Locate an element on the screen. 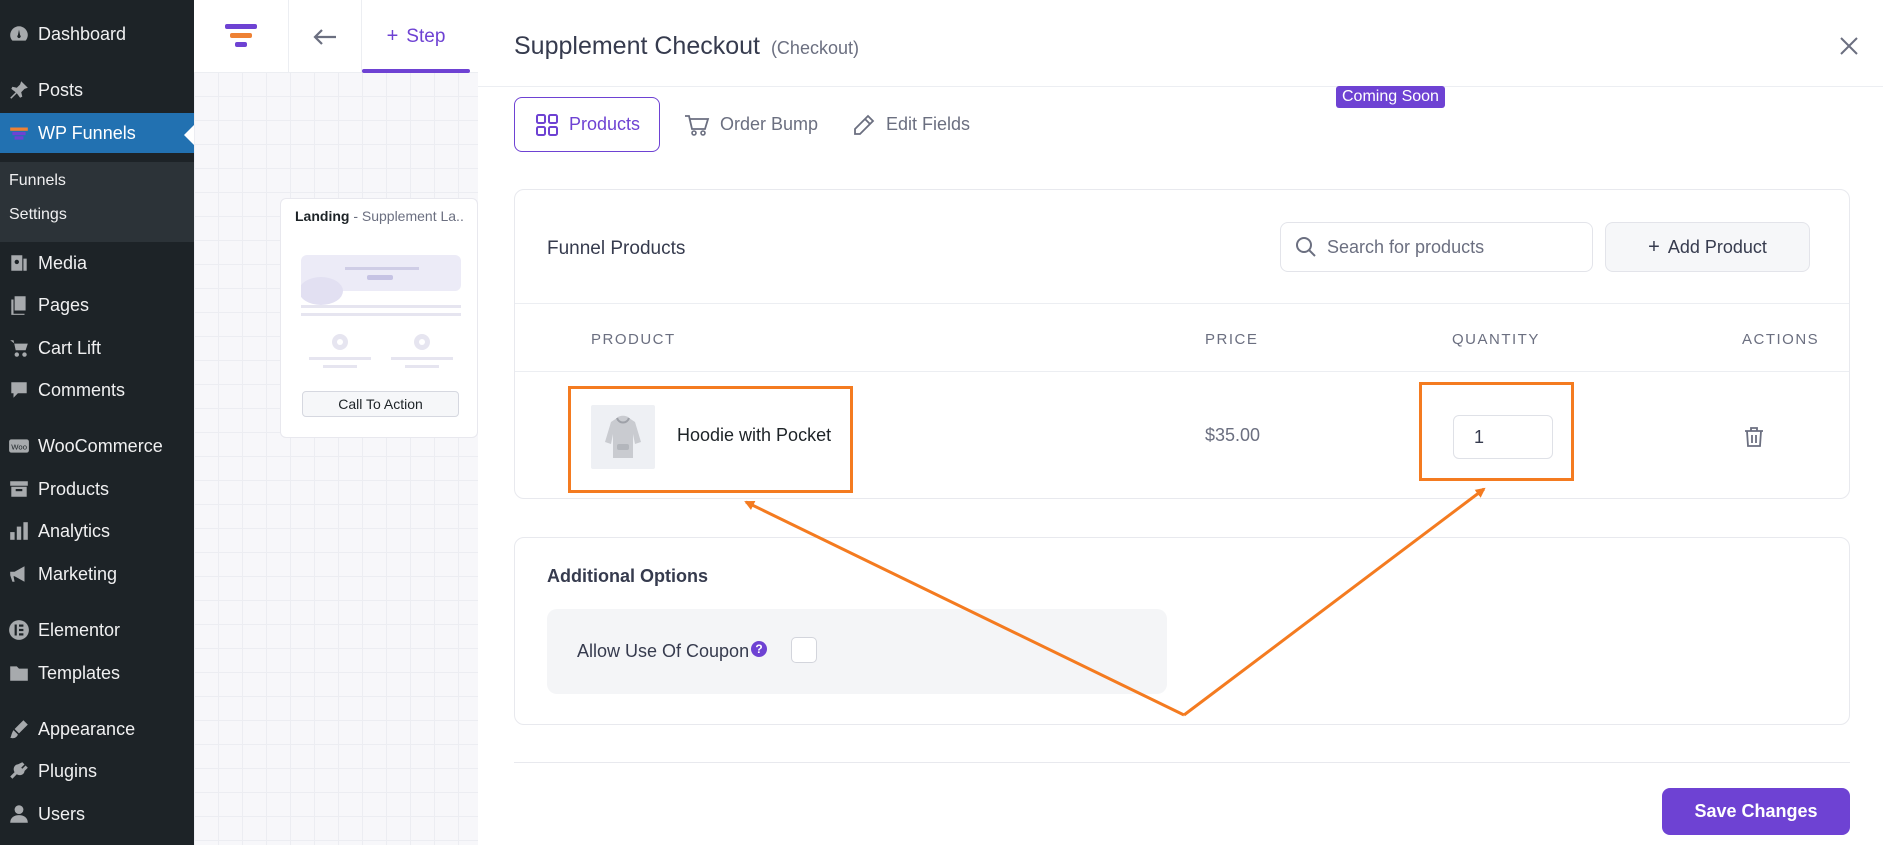 Image resolution: width=1883 pixels, height=845 pixels. wp-menu-plugins: Plugins is located at coordinates (97, 771).